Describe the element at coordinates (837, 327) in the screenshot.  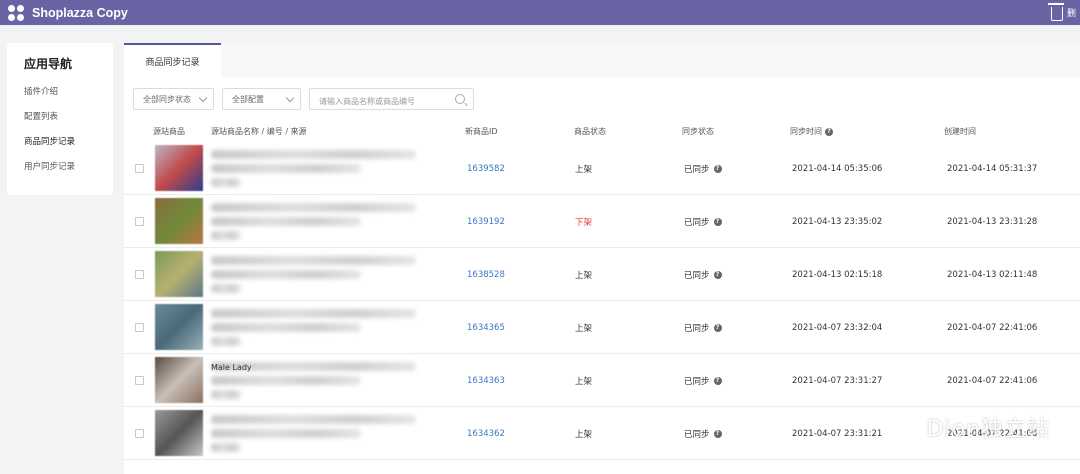
I see `sync-time-cell: 2021-04-07 23:32:04` at that location.